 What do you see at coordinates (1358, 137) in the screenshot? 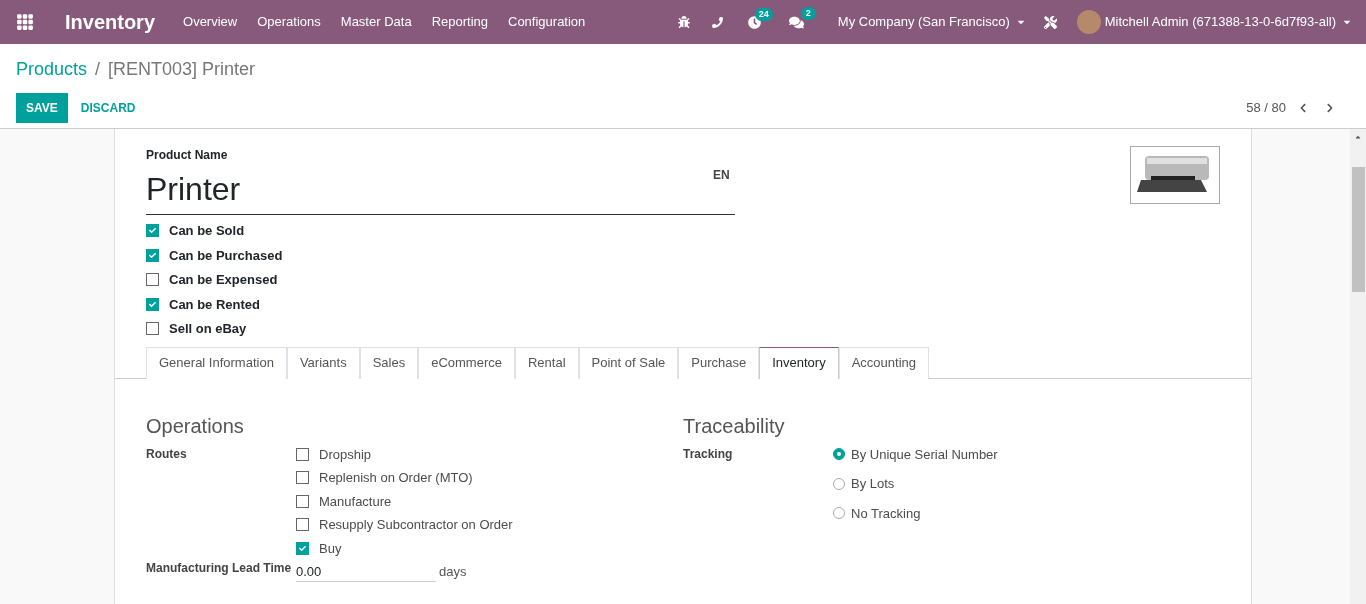
I see `scroll-up-icon` at bounding box center [1358, 137].